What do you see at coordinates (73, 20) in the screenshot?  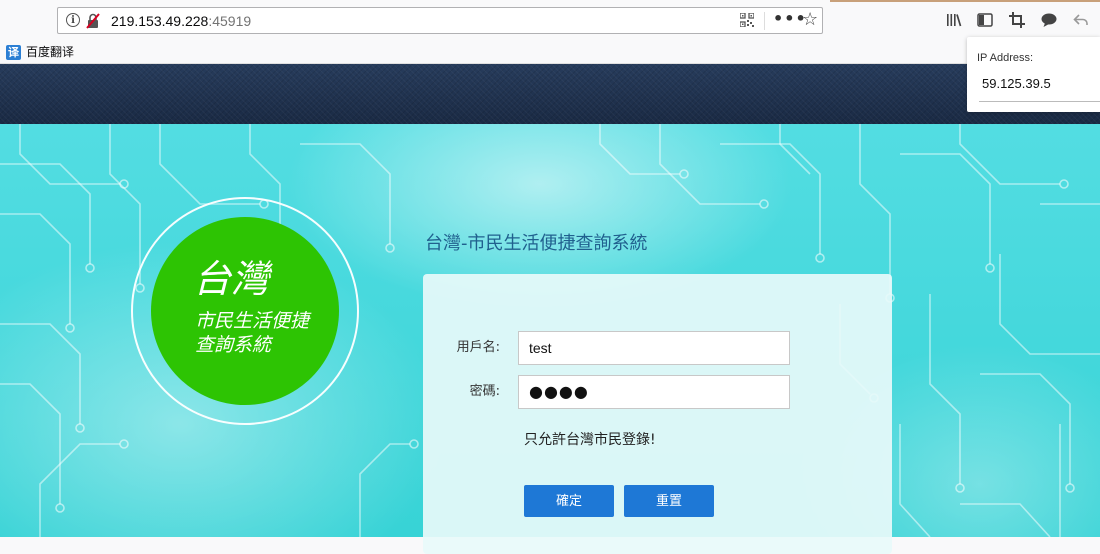 I see `info-icon: i` at bounding box center [73, 20].